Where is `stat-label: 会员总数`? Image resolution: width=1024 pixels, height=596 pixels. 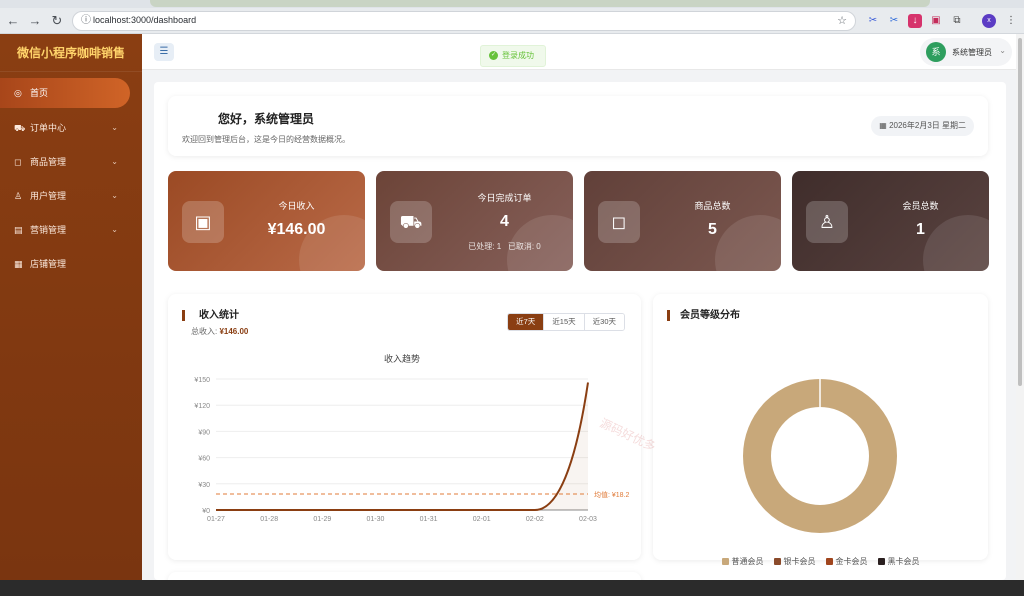 stat-label: 会员总数 is located at coordinates (920, 206).